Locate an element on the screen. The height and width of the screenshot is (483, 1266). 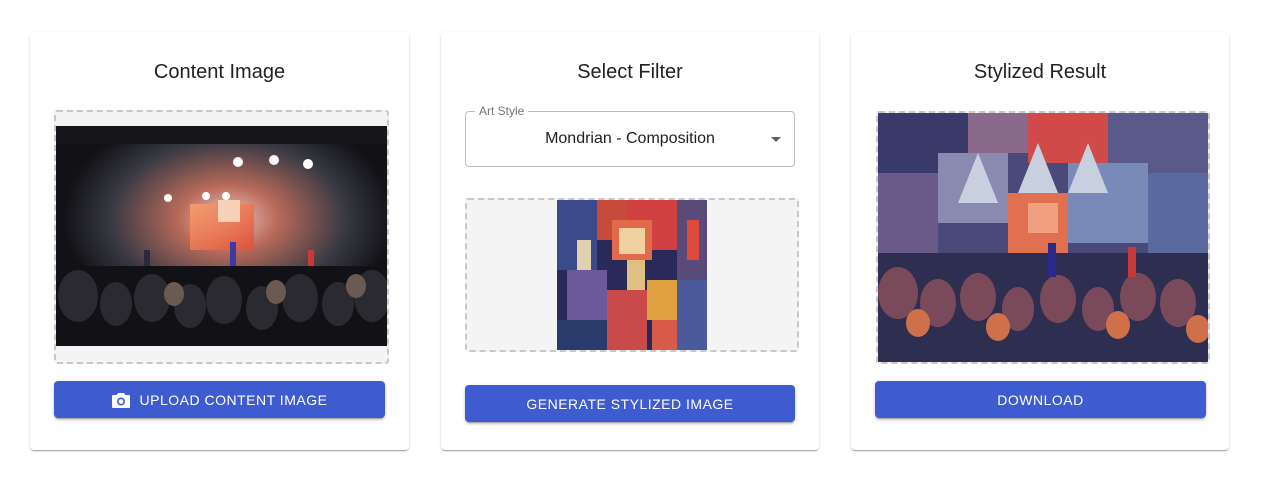
upload-button-label: Upload Content Image is located at coordinates (233, 399).